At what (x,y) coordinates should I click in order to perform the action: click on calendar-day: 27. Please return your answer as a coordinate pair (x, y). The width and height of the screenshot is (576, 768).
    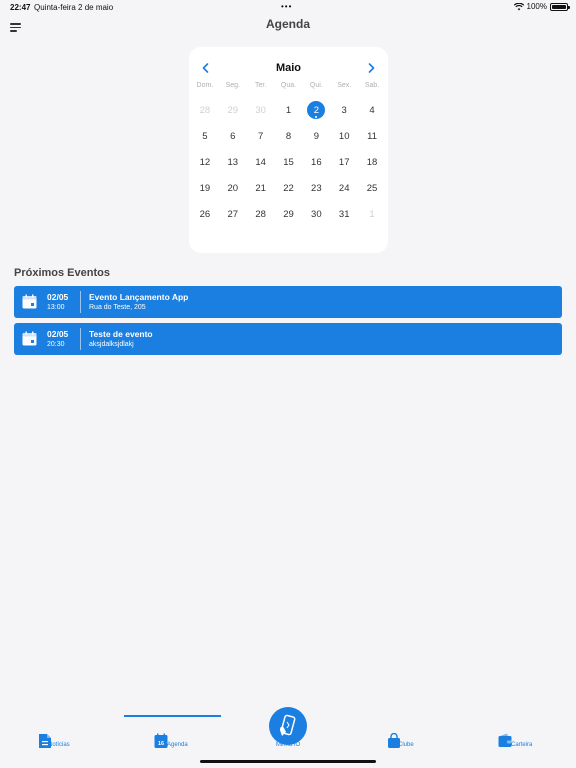
    Looking at the image, I should click on (233, 214).